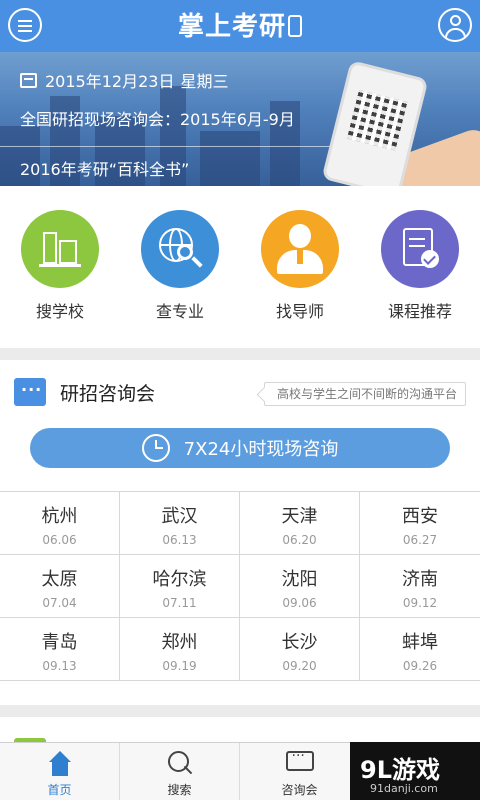 The height and width of the screenshot is (800, 480). I want to click on quick-search-major: 查专业, so click(180, 266).